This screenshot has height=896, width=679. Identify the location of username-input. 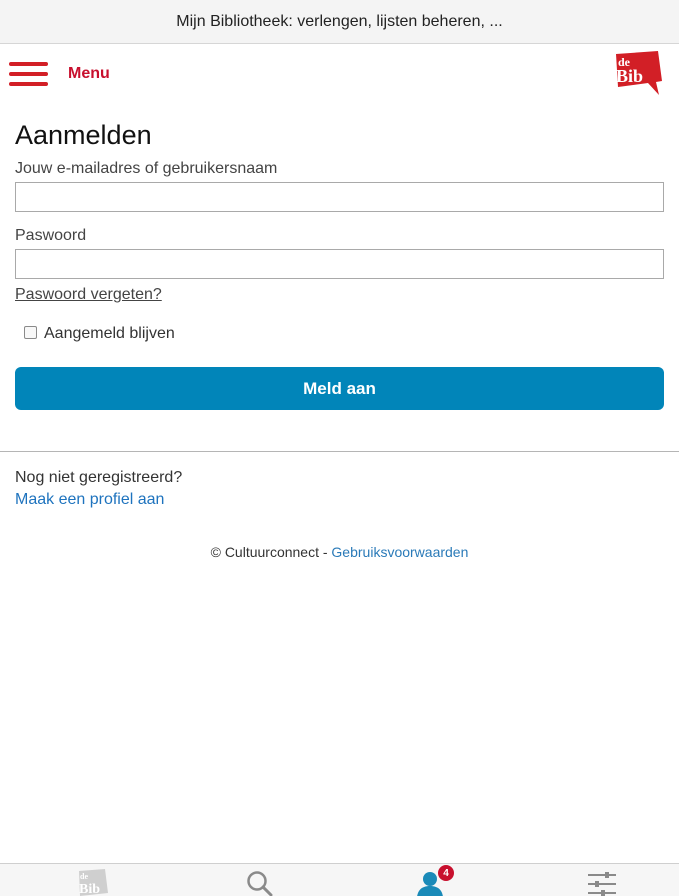
(339, 197).